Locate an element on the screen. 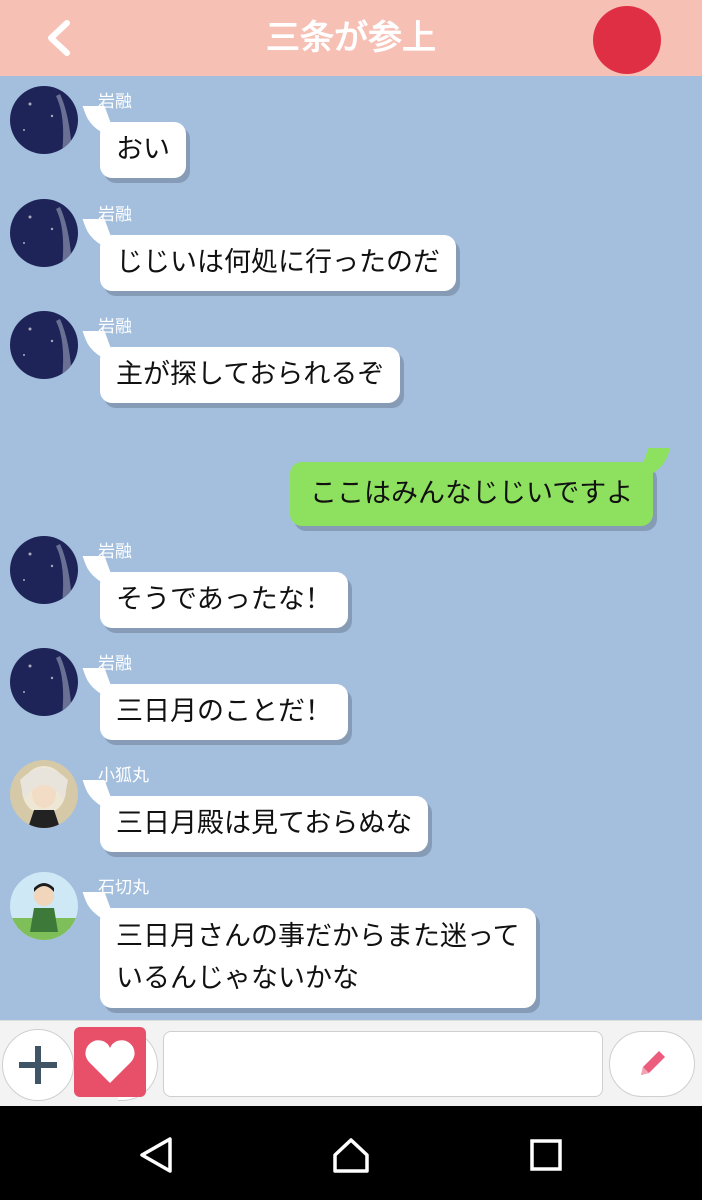  message-bubble-self: ここはみんなじじいですよ is located at coordinates (472, 494).